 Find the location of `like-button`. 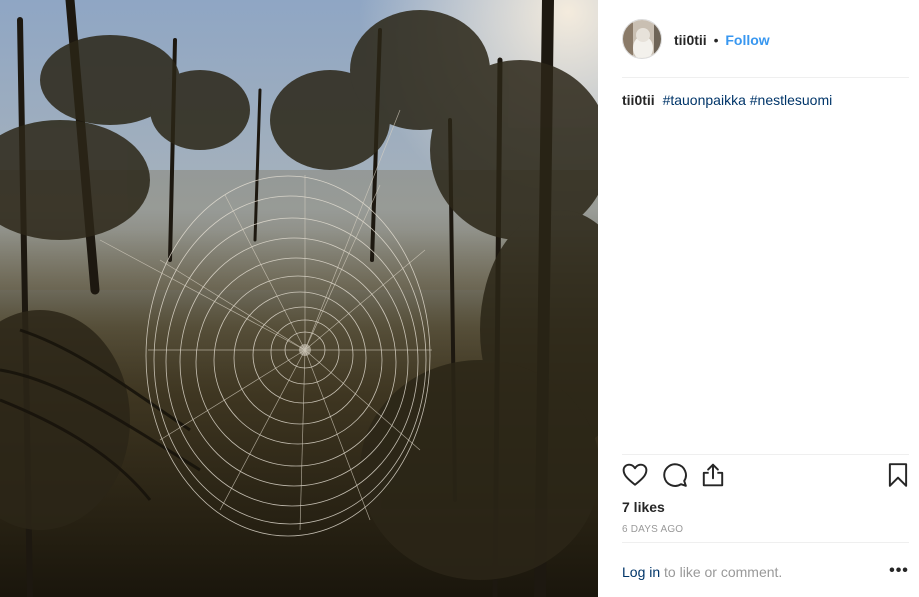

like-button is located at coordinates (635, 476).